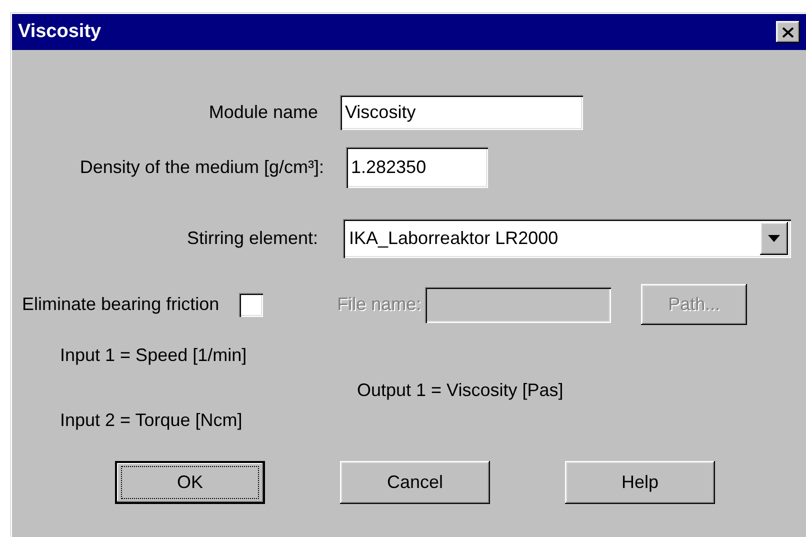 The height and width of the screenshot is (537, 806). What do you see at coordinates (251, 304) in the screenshot?
I see `checkbox` at bounding box center [251, 304].